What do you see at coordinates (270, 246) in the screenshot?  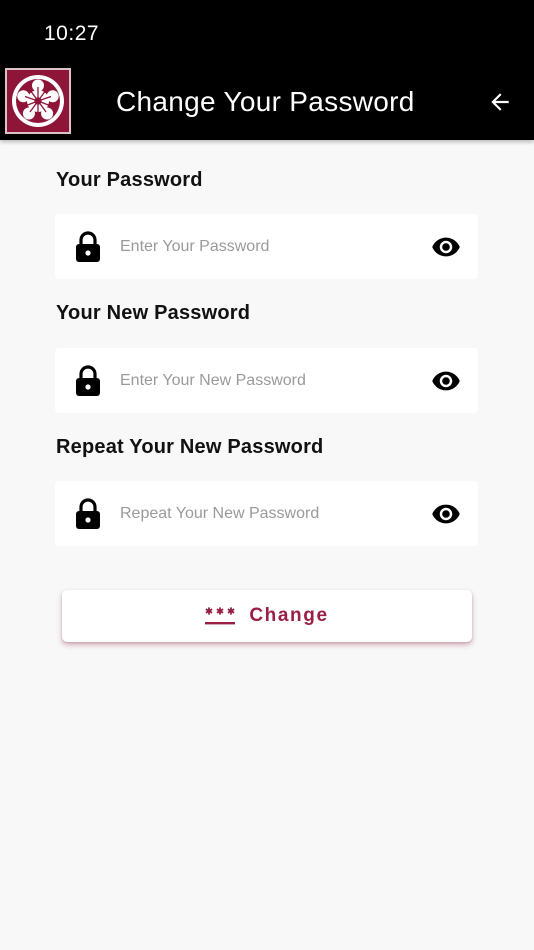 I see `current-password-input` at bounding box center [270, 246].